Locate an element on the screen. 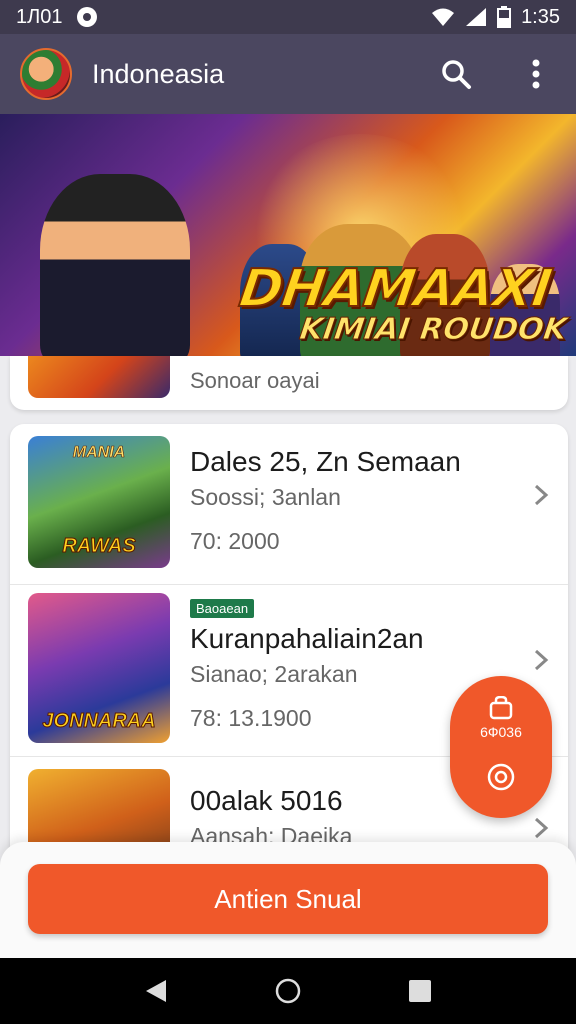 Image resolution: width=576 pixels, height=1024 pixels. recents-square-icon is located at coordinates (420, 991).